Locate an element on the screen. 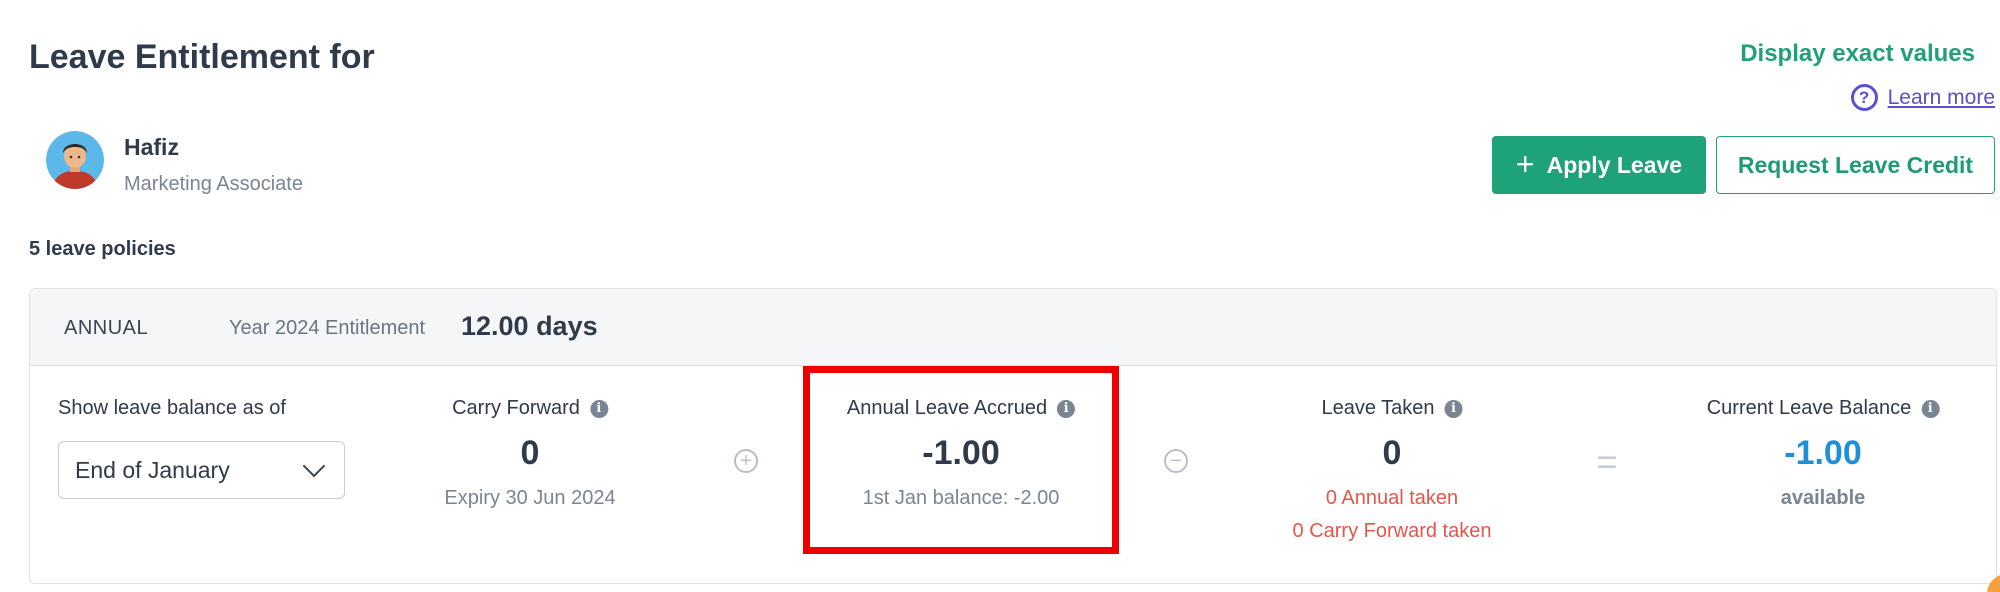 The height and width of the screenshot is (592, 2000). carry-forward-taken-text: 0 Carry Forward taken is located at coordinates (1392, 531).